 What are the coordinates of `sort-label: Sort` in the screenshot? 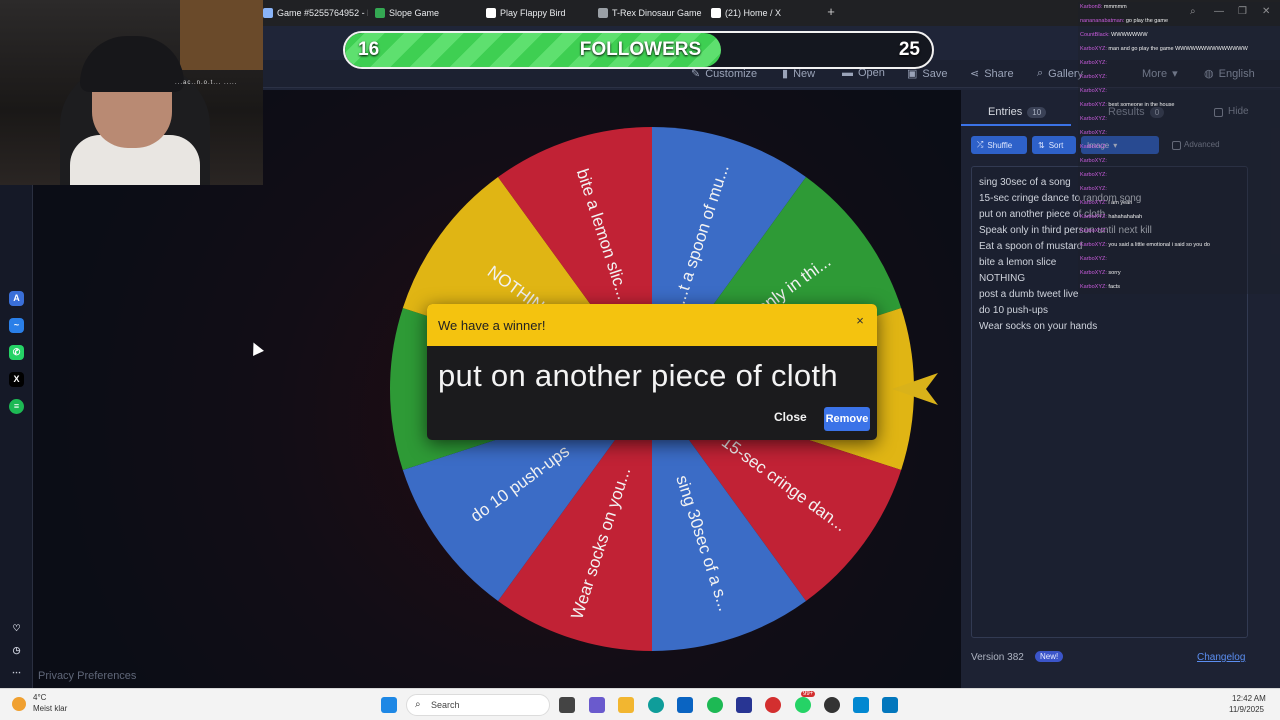 It's located at (1056, 145).